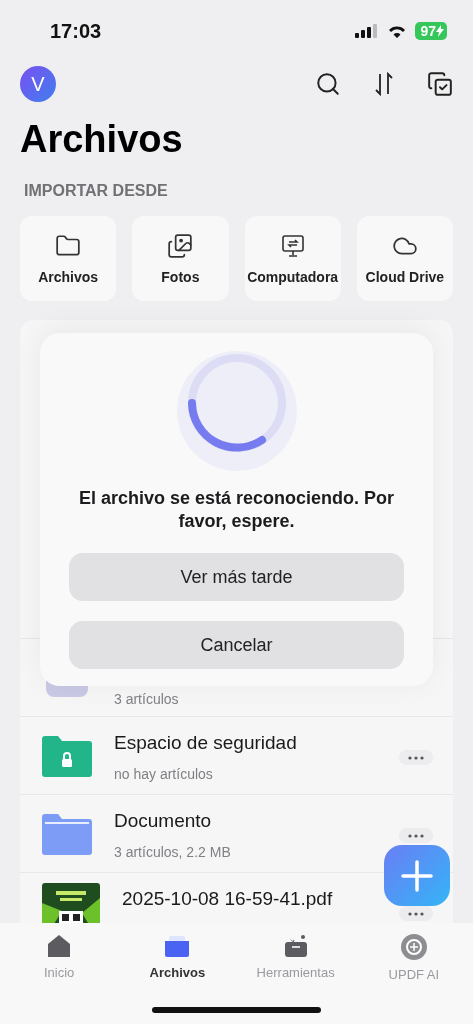 Image resolution: width=473 pixels, height=1024 pixels. What do you see at coordinates (328, 84) in the screenshot?
I see `search-button` at bounding box center [328, 84].